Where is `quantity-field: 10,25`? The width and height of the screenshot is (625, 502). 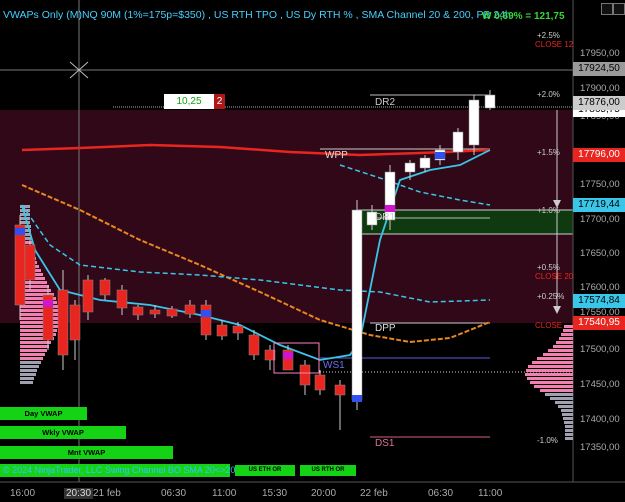 quantity-field: 10,25 is located at coordinates (189, 101).